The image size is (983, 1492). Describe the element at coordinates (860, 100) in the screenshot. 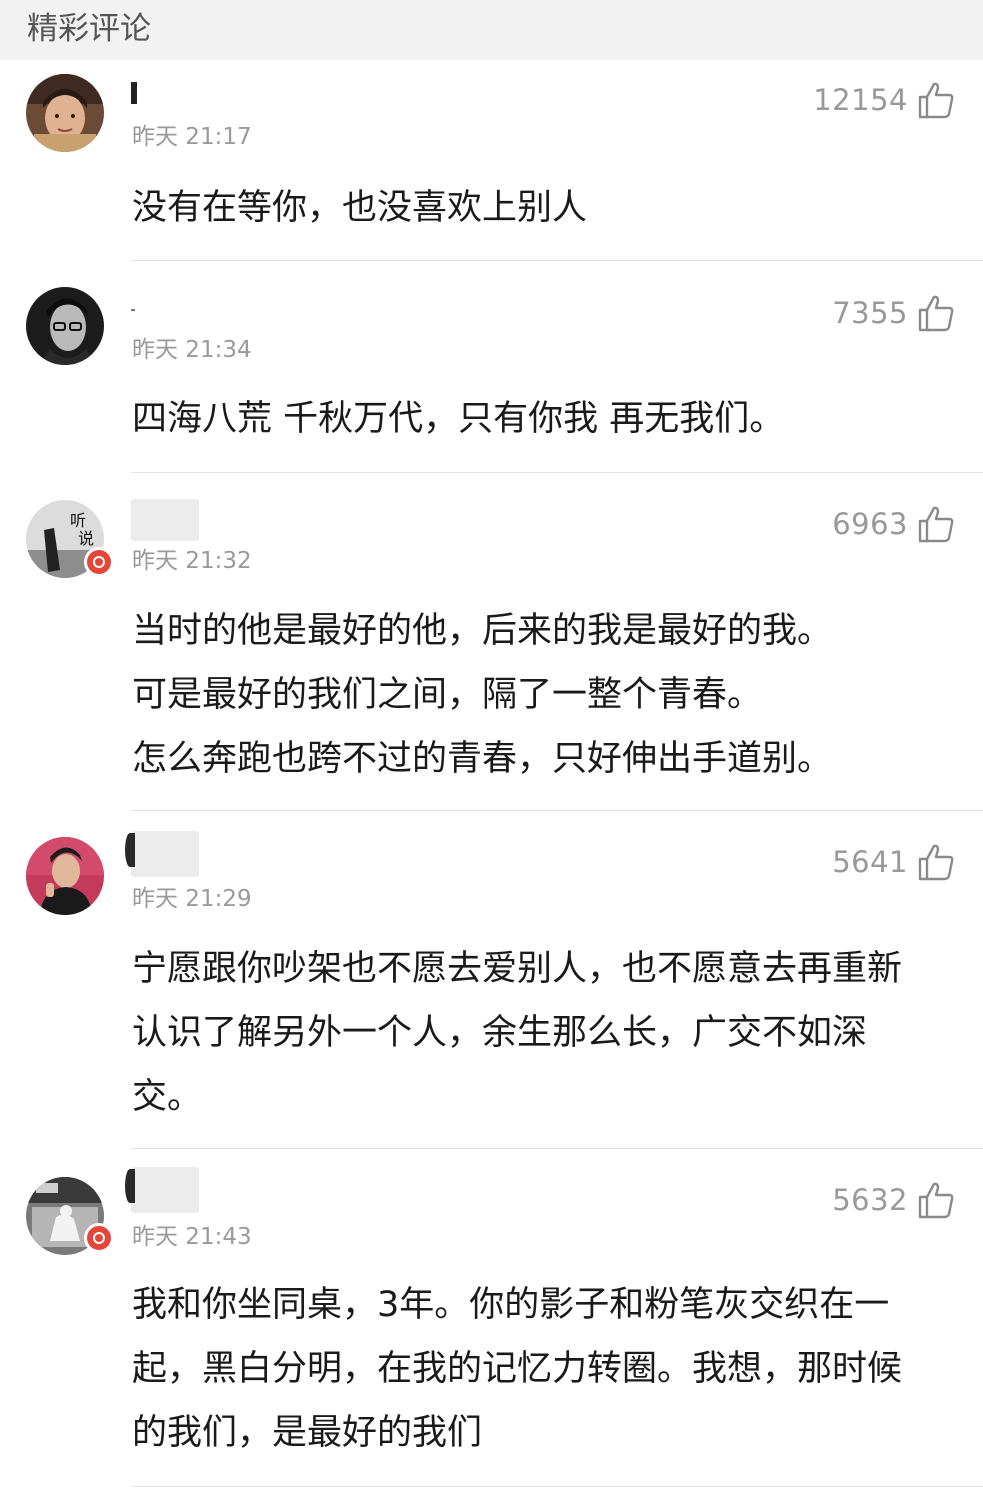

I see `like-count: 12154` at that location.